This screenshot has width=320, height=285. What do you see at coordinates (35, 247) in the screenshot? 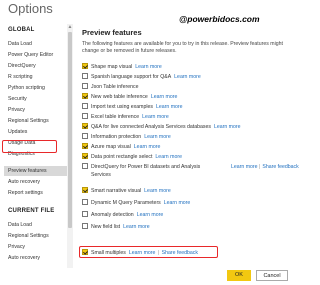
I see `sidebar-item-current-privacy: Privacy` at bounding box center [35, 247].